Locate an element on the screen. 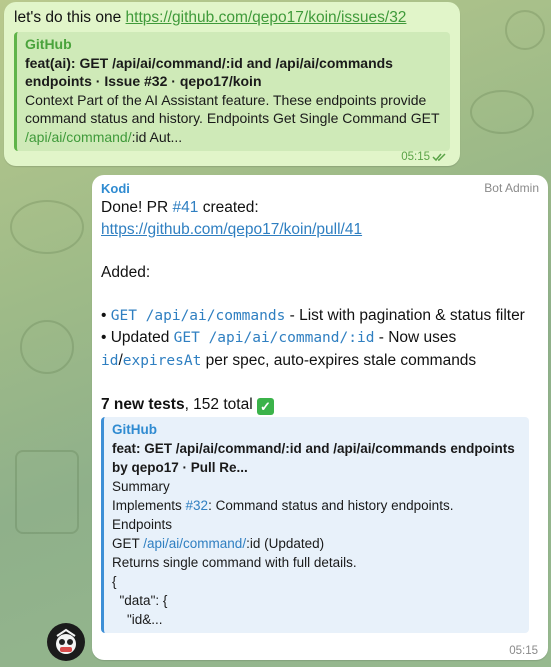 The height and width of the screenshot is (667, 551). inline-code: id is located at coordinates (109, 361).